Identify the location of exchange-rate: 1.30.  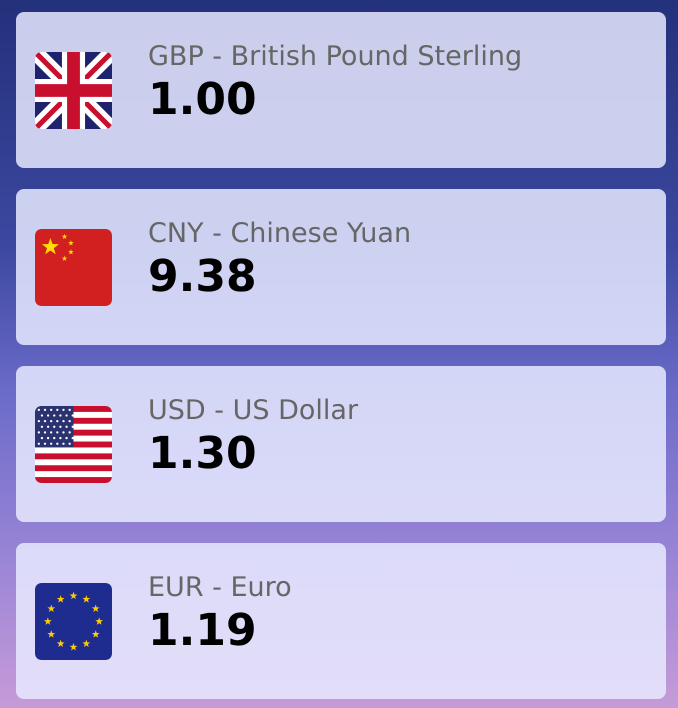
(203, 454).